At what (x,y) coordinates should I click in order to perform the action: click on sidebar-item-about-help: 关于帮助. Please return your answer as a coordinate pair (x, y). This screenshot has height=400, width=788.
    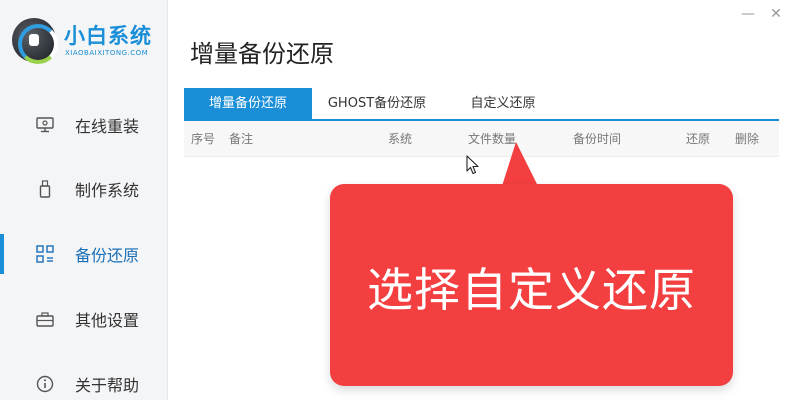
    Looking at the image, I should click on (84, 381).